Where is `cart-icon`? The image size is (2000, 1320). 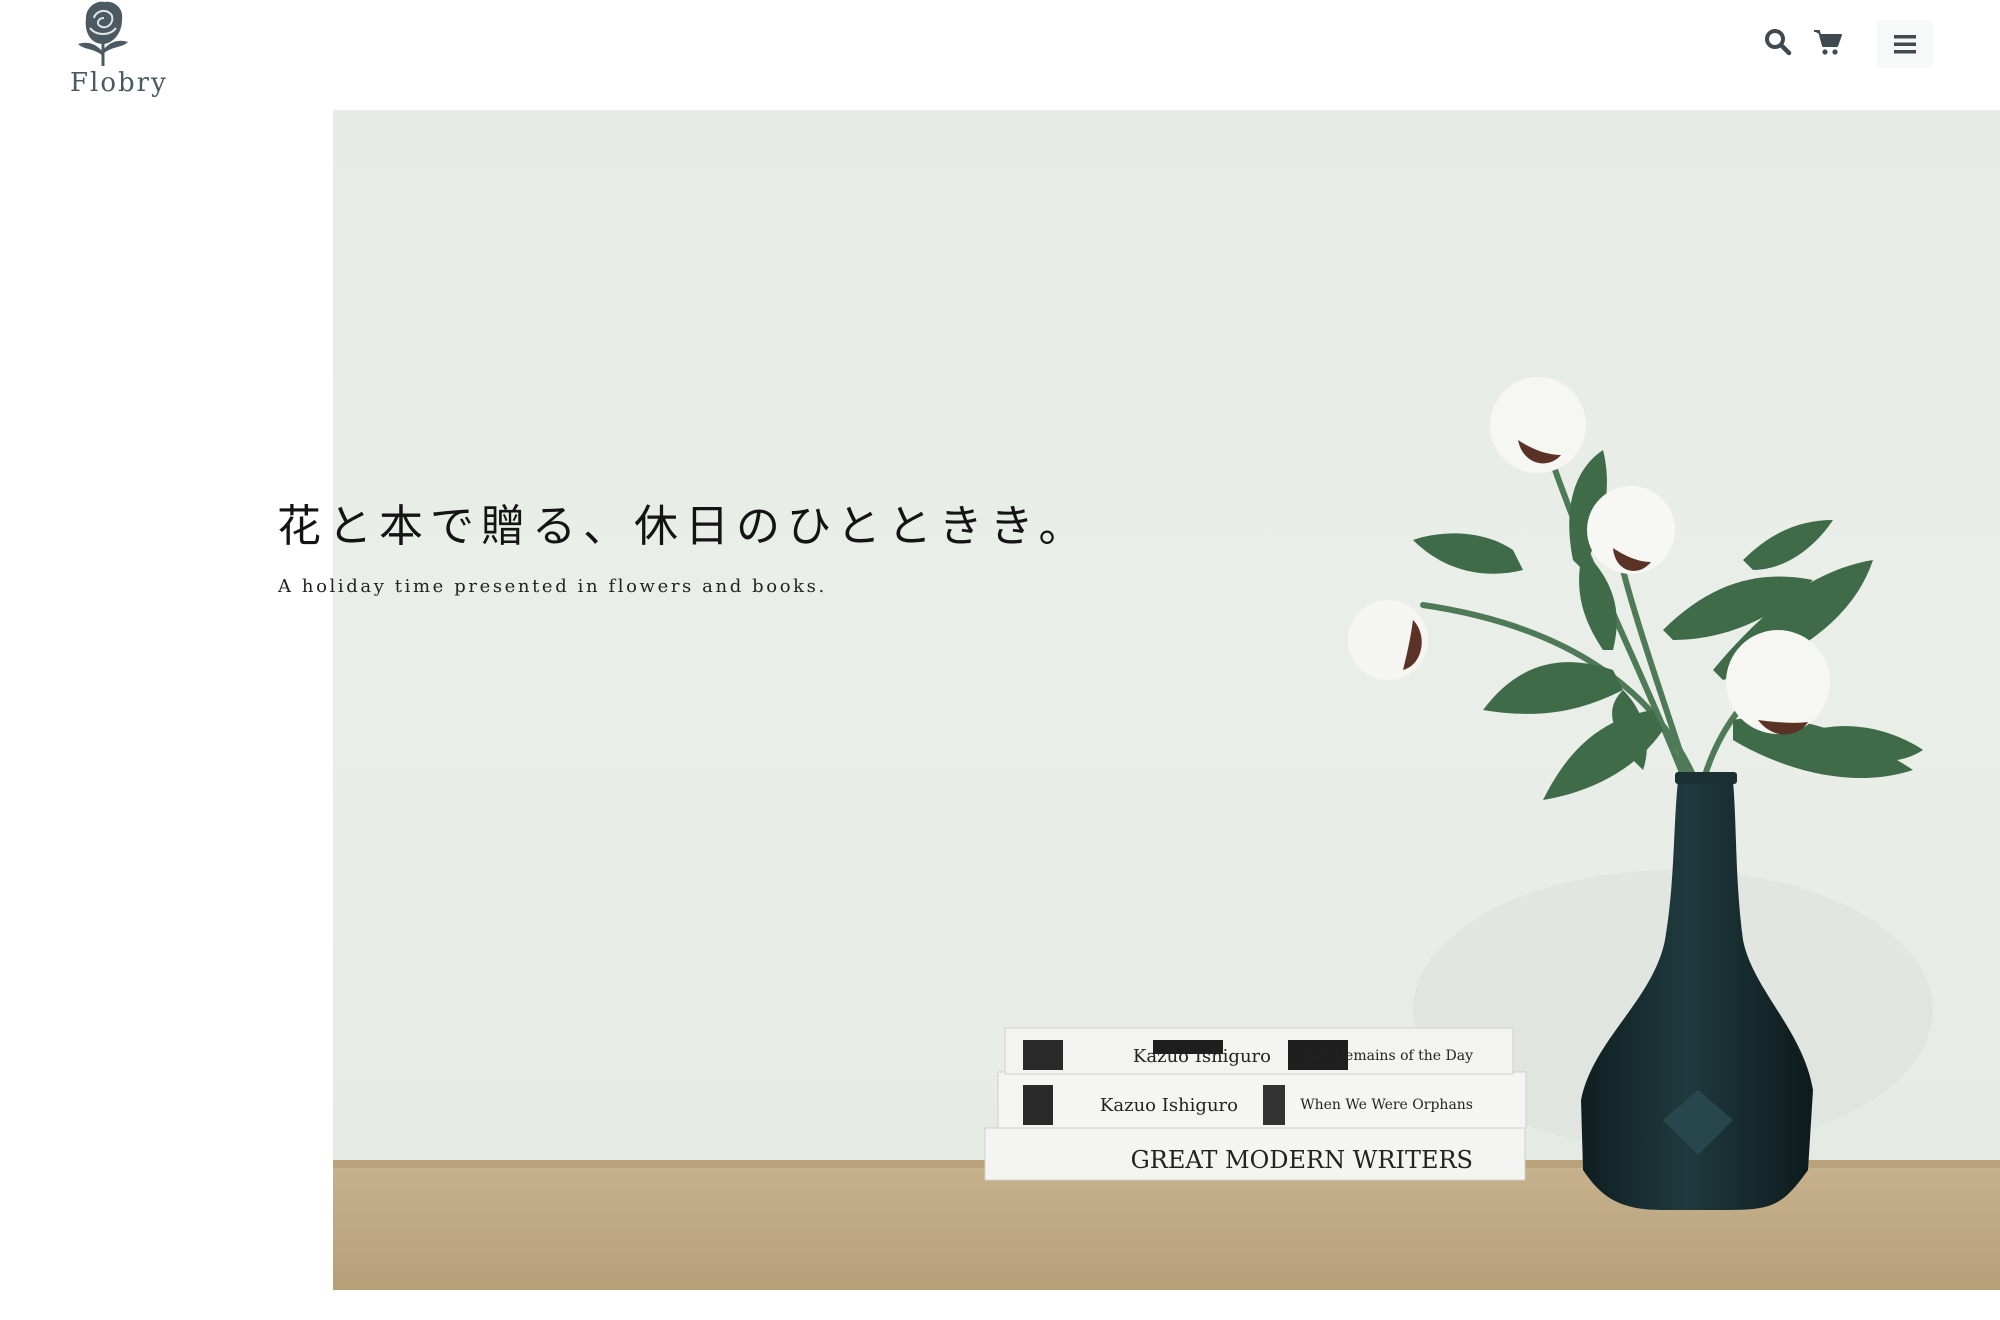 cart-icon is located at coordinates (1828, 42).